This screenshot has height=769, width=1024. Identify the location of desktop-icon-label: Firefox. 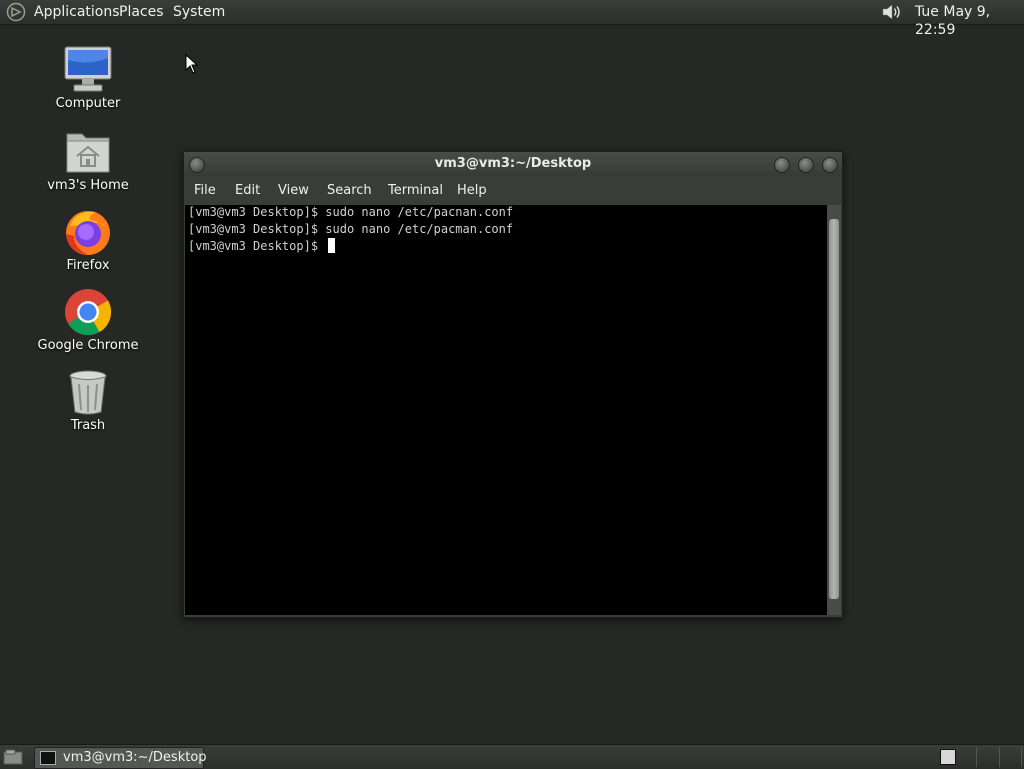
(88, 265).